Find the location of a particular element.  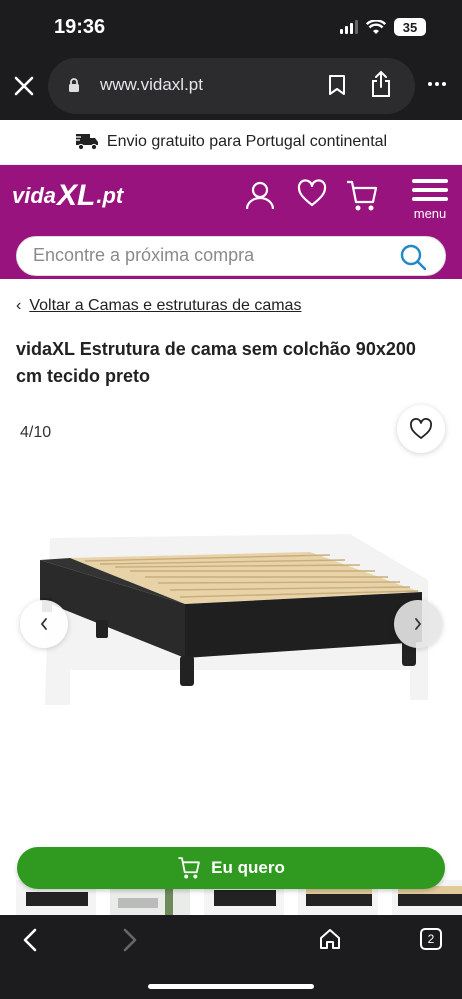

add-to-cart-label: Eu quero is located at coordinates (248, 867).